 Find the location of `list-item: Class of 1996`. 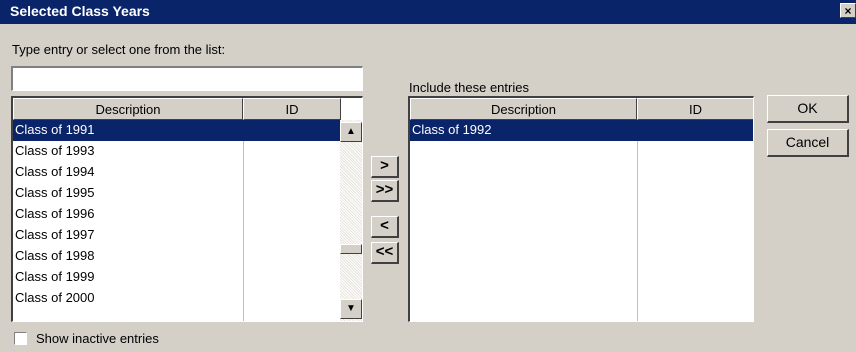

list-item: Class of 1996 is located at coordinates (128, 214).